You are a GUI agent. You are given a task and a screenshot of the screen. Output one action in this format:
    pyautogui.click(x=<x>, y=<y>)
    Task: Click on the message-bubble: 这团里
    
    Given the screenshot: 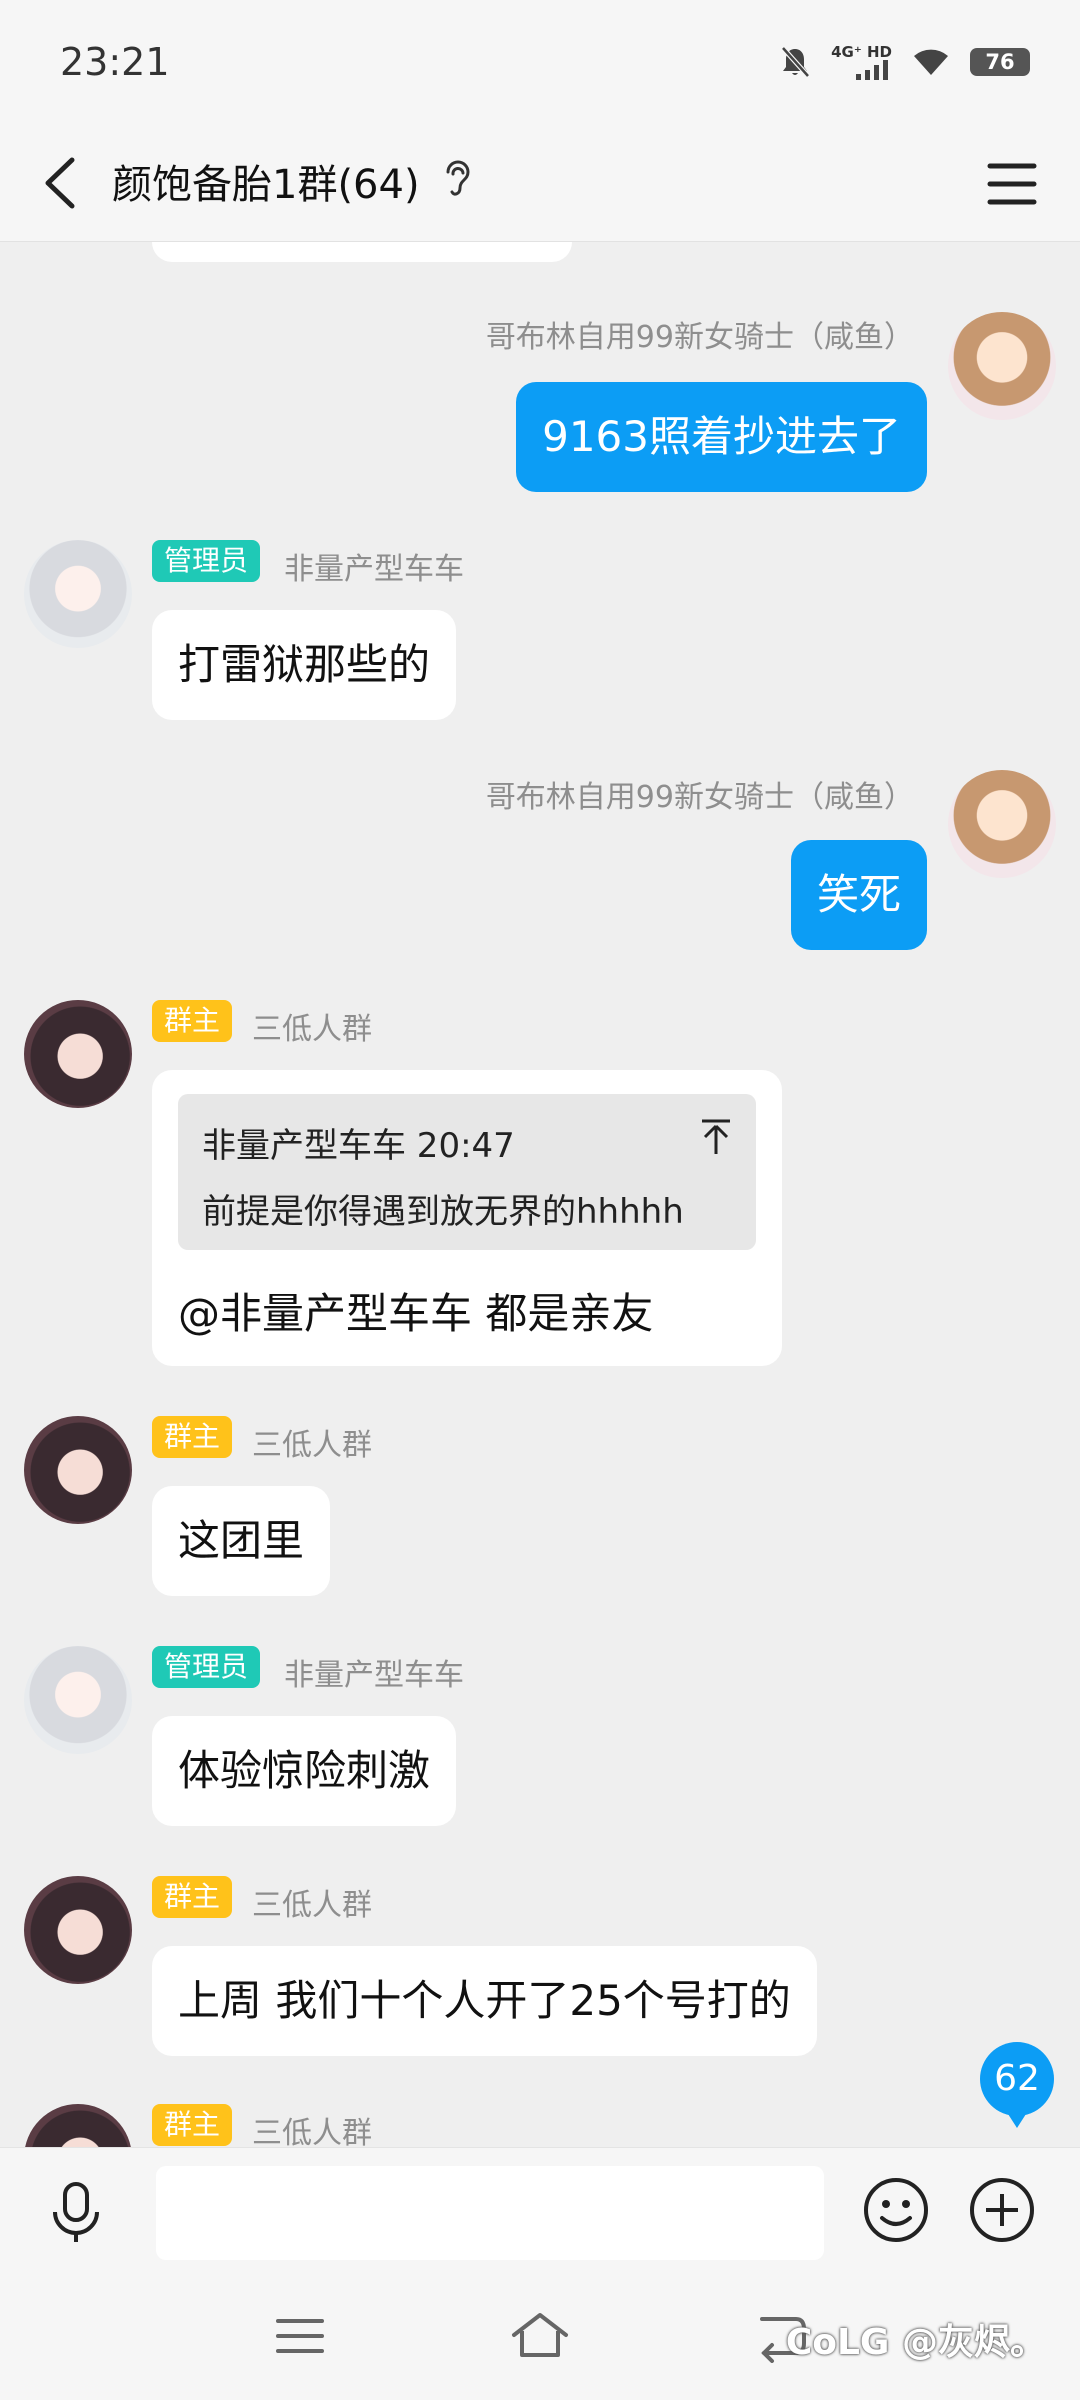 What is the action you would take?
    pyautogui.click(x=241, y=1541)
    